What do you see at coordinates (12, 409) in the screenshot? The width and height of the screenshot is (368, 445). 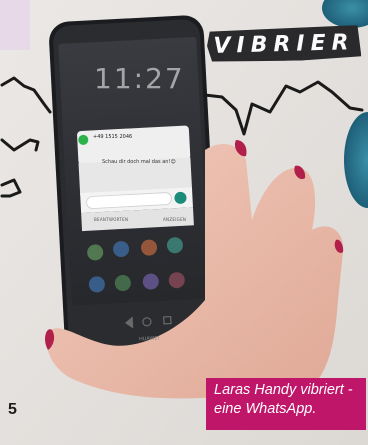 I see `page-number: 5` at bounding box center [12, 409].